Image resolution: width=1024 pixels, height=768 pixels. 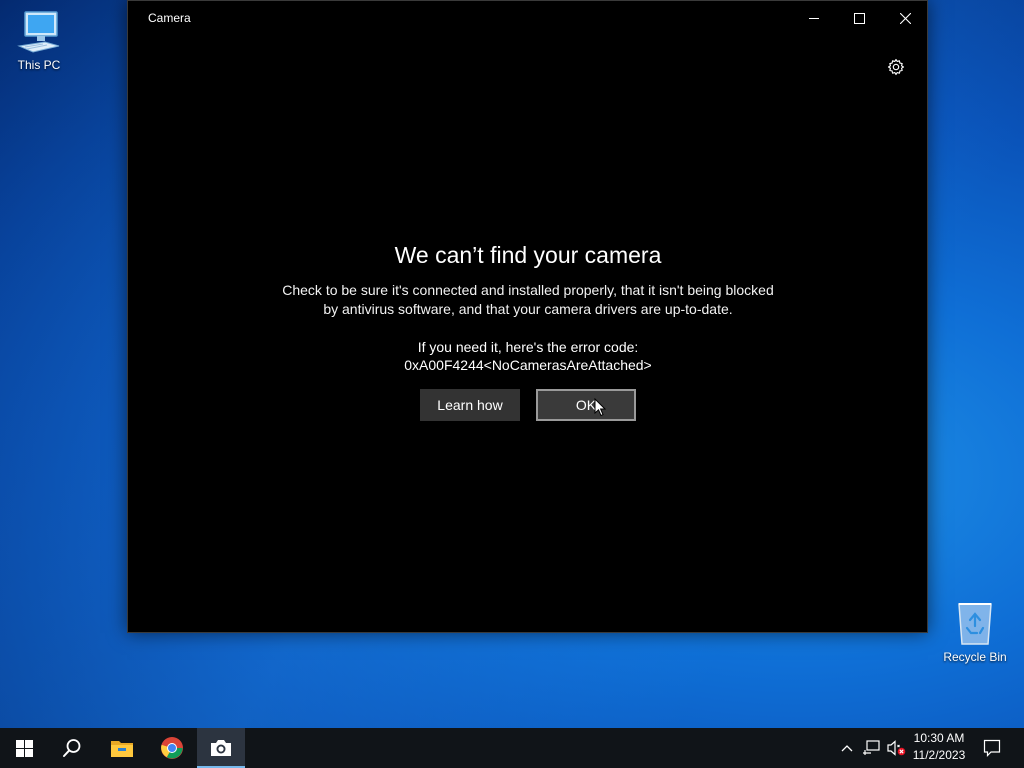 I want to click on chrome-button, so click(x=172, y=748).